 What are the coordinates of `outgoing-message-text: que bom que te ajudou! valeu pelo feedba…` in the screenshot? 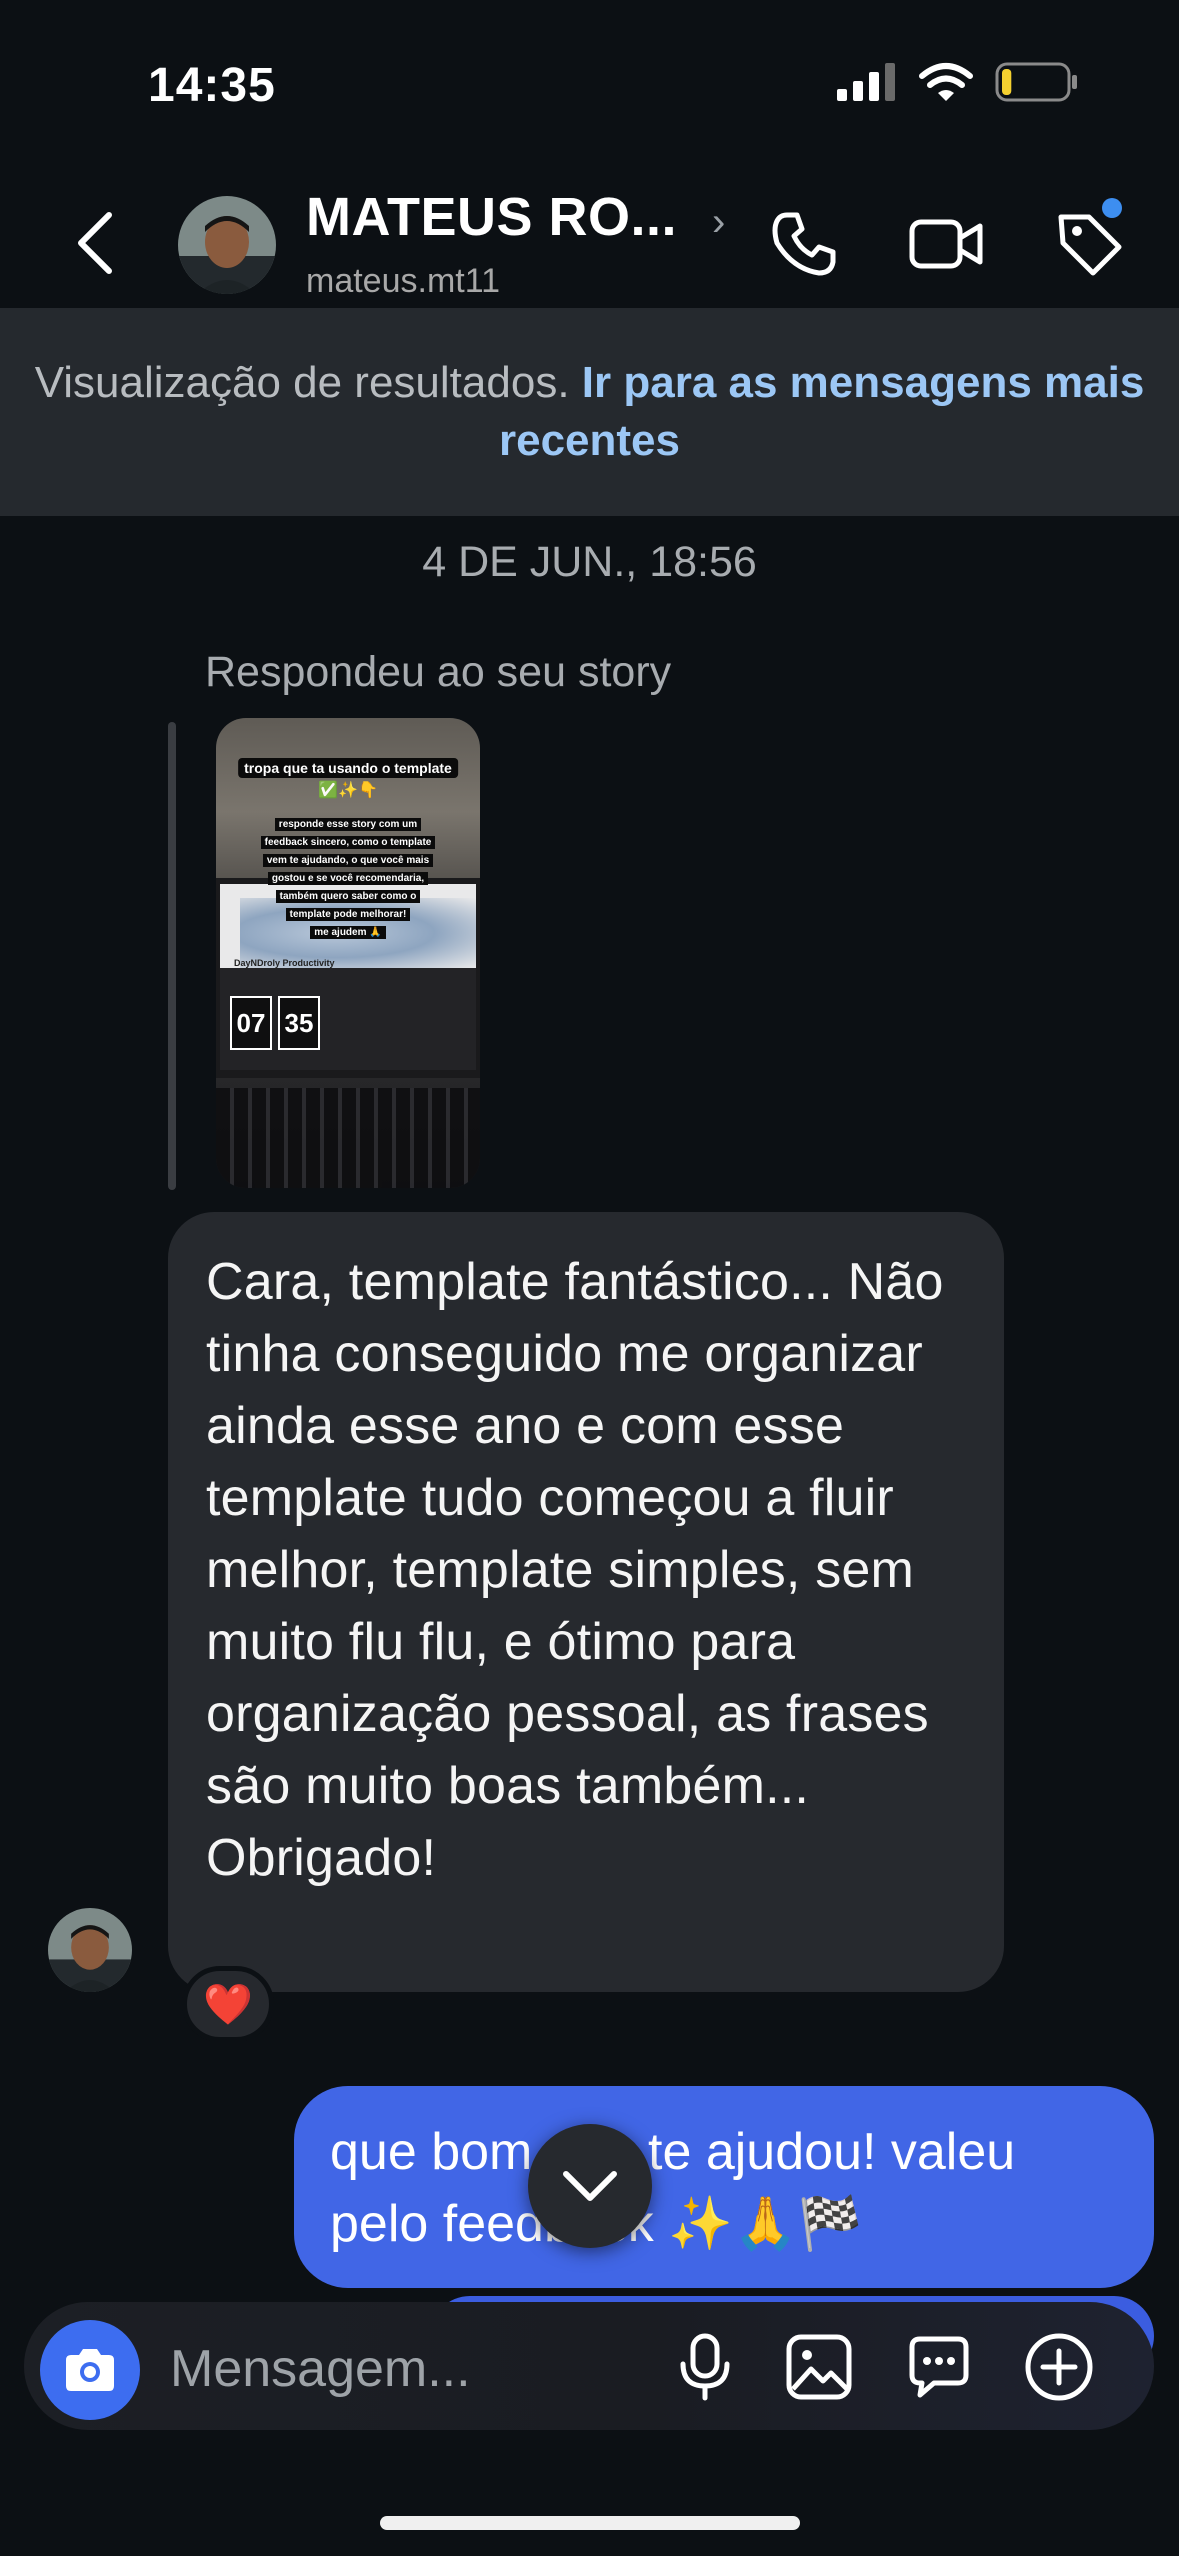 It's located at (673, 2188).